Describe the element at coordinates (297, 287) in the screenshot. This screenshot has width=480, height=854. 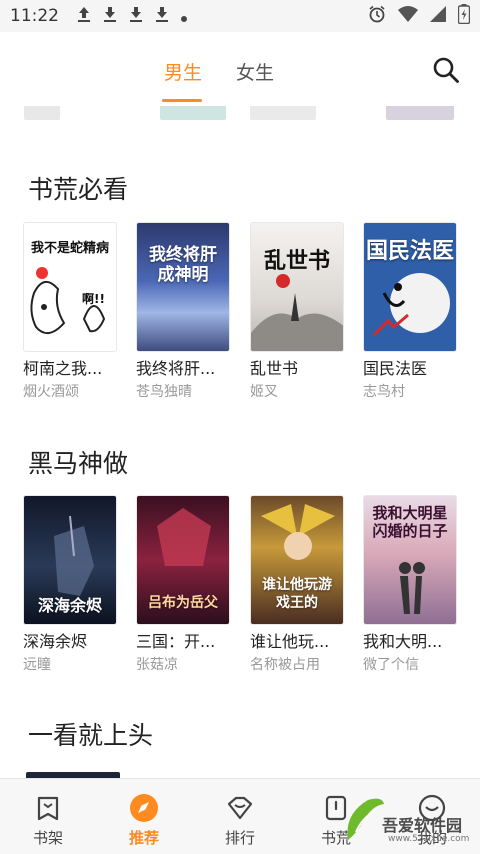
I see `book-cover: 乱世书` at that location.